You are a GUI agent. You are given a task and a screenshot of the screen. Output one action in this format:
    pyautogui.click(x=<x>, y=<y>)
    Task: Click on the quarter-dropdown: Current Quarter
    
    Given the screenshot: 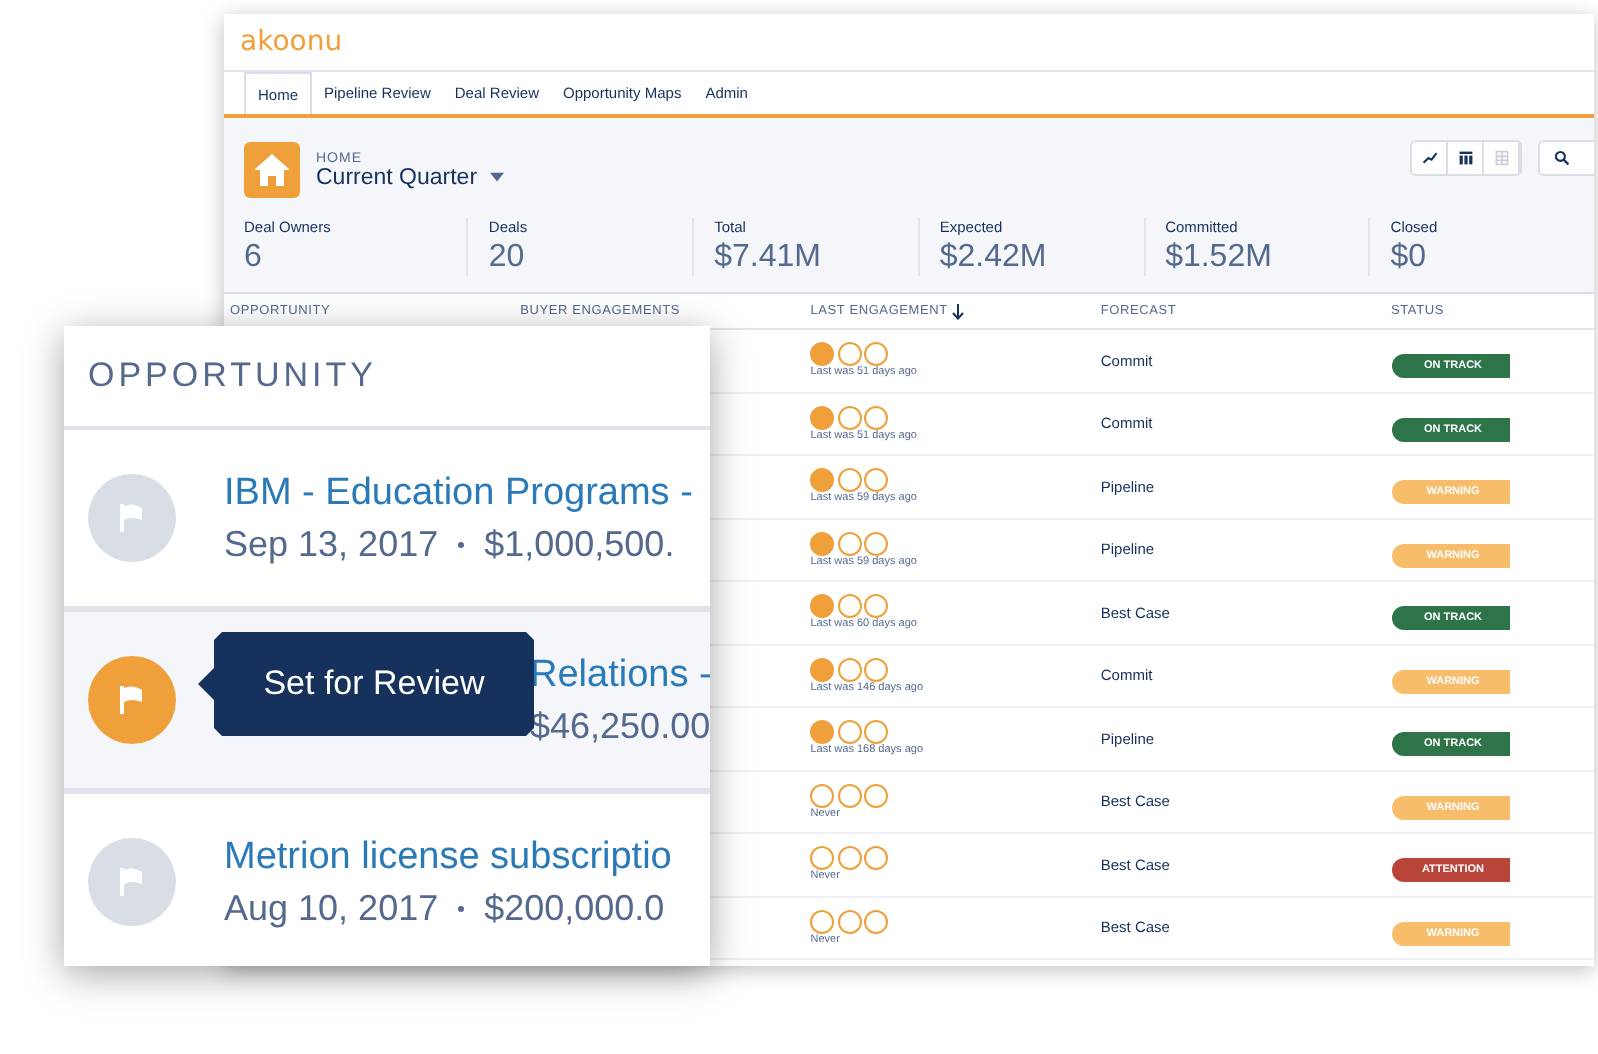 What is the action you would take?
    pyautogui.click(x=410, y=177)
    